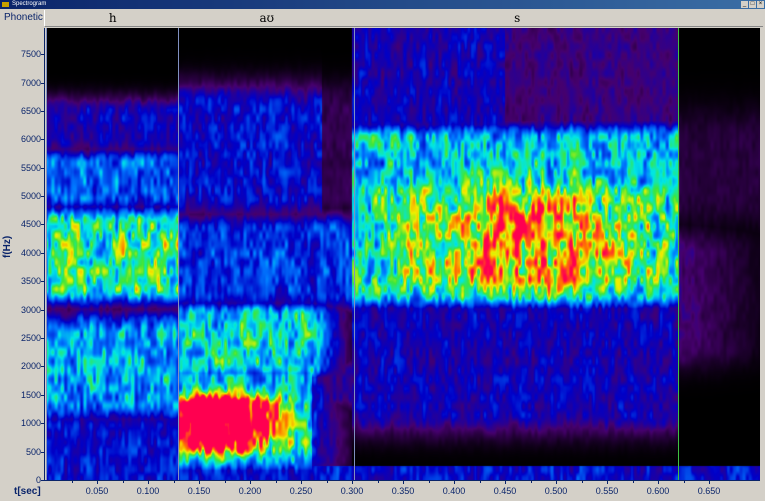 Image resolution: width=765 pixels, height=501 pixels. What do you see at coordinates (30, 423) in the screenshot?
I see `y-tick-label: 1000` at bounding box center [30, 423].